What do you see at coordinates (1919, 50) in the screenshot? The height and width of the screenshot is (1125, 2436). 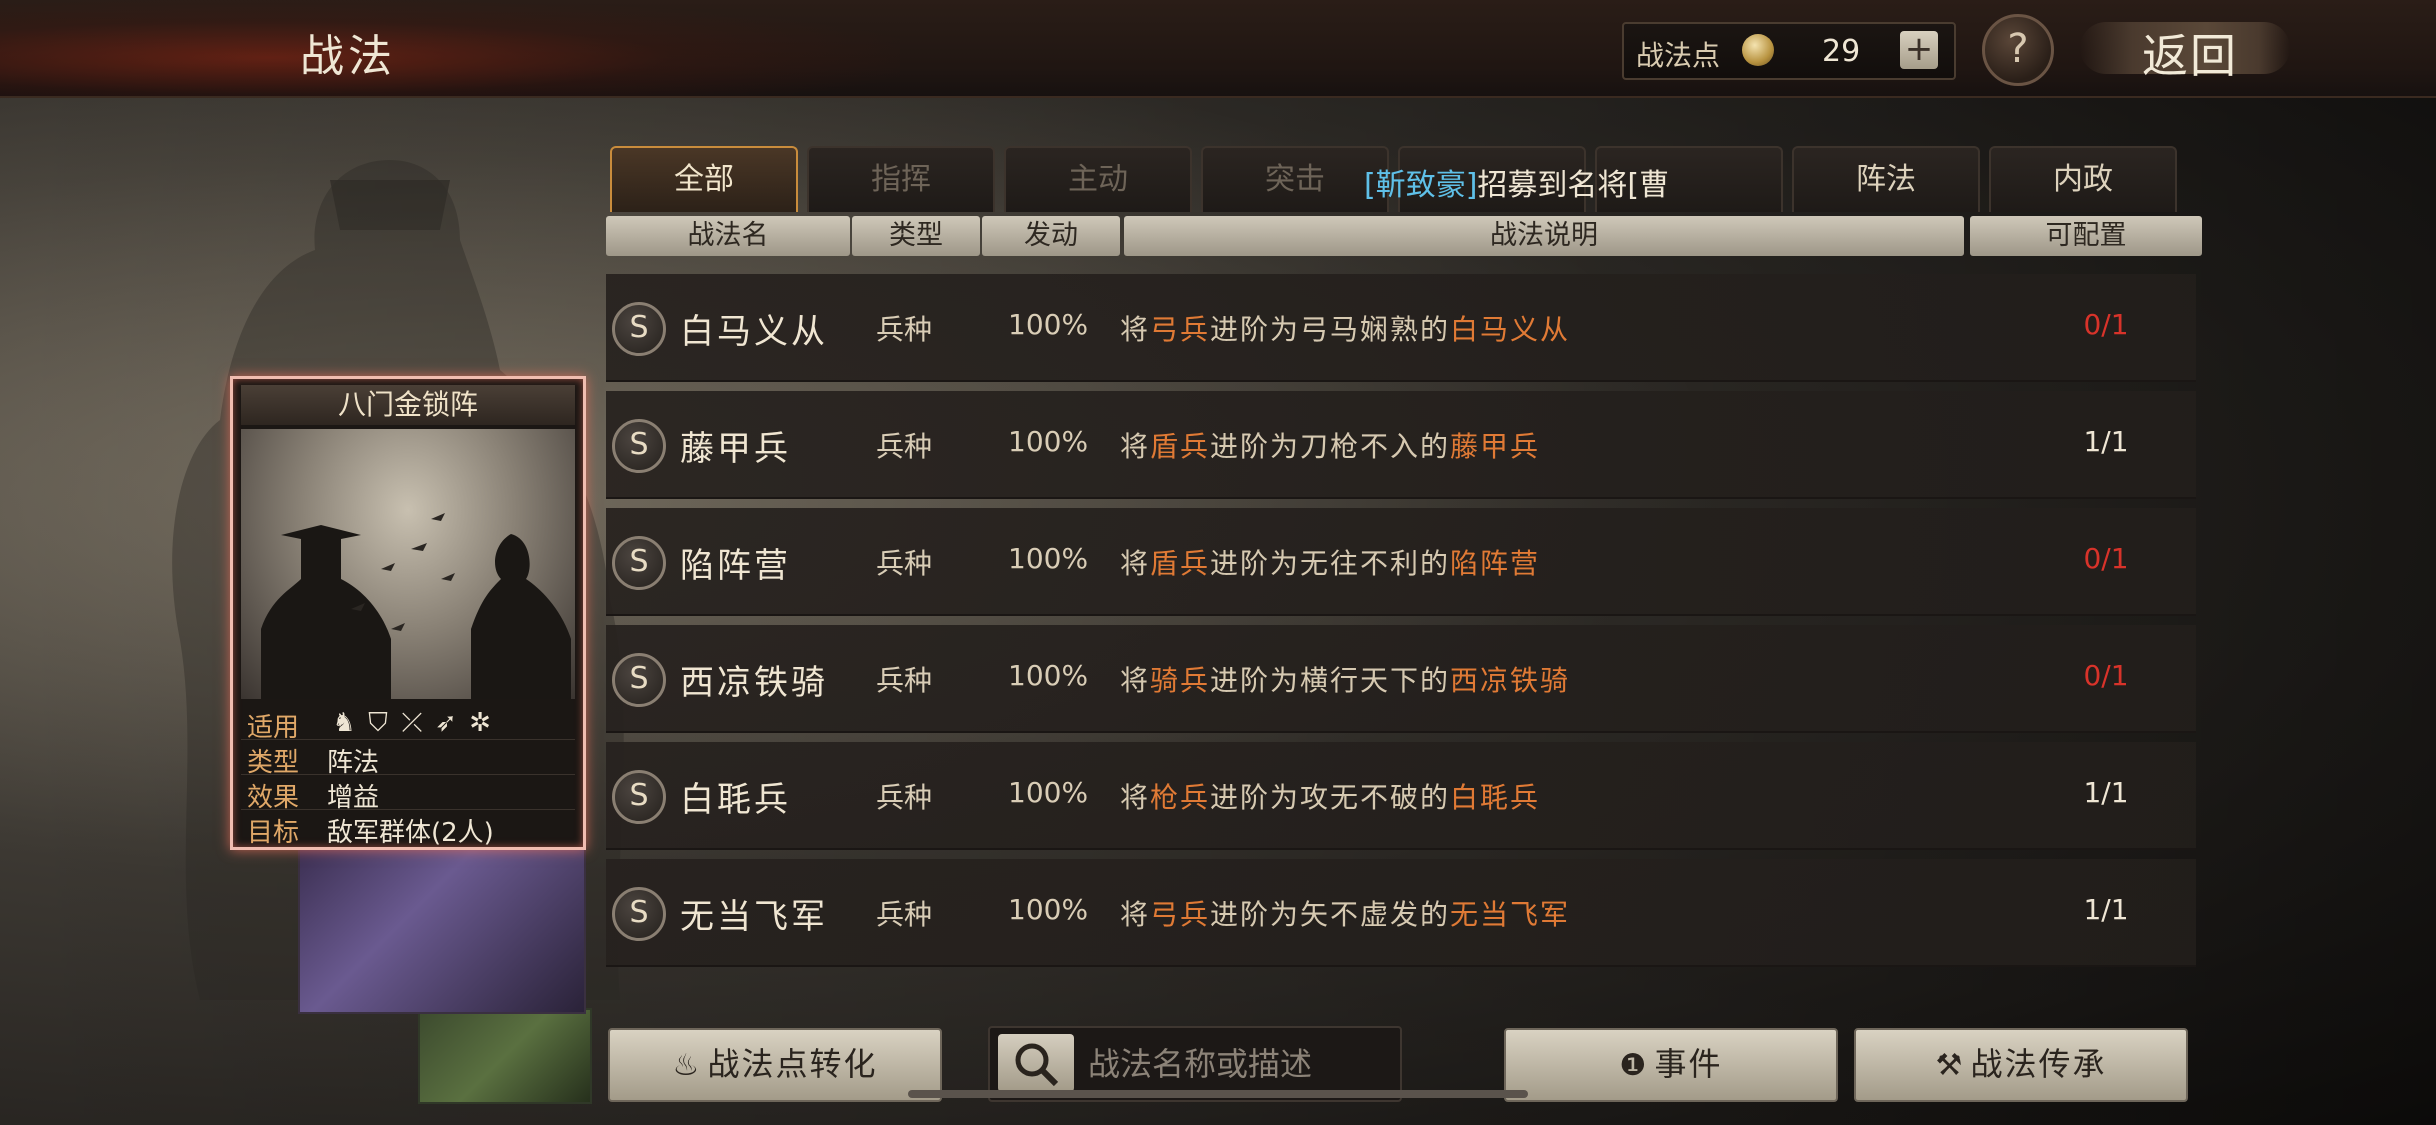 I see `add-points-button: +` at bounding box center [1919, 50].